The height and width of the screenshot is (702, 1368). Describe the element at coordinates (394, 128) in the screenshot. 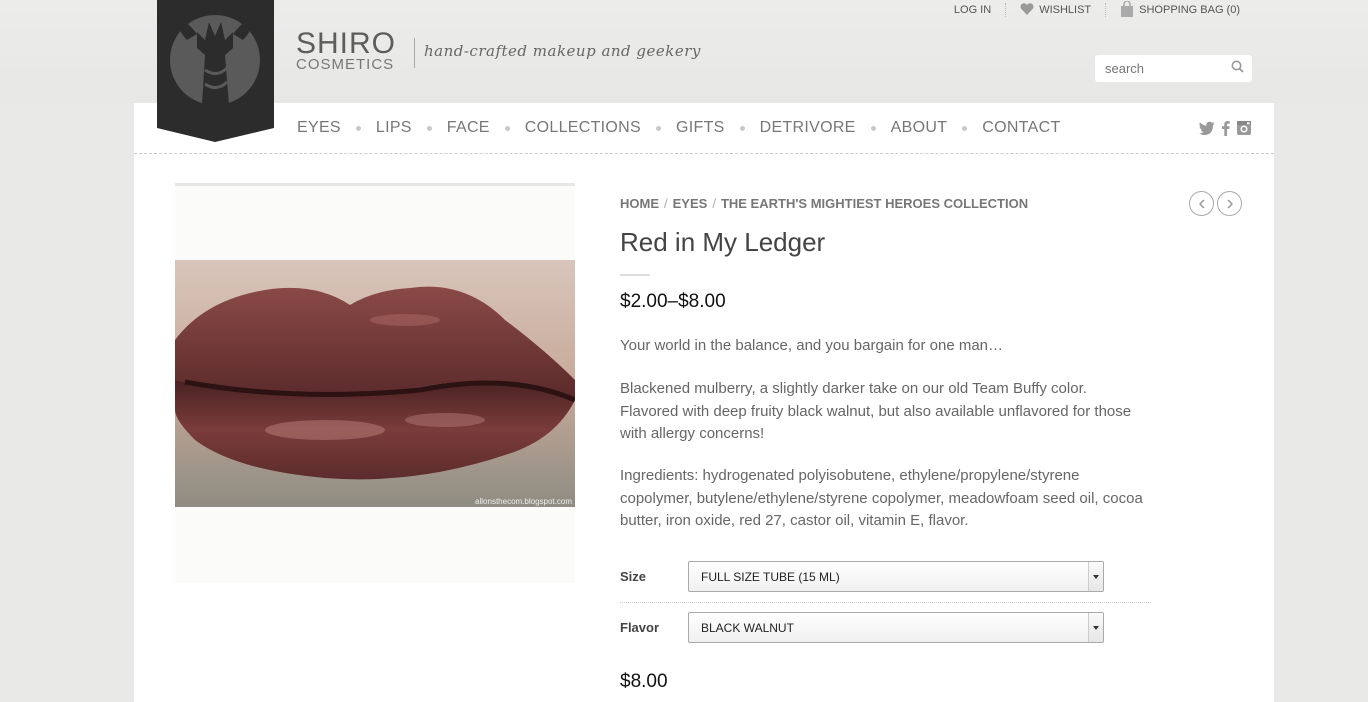

I see `nav-item-lips: LIPS` at that location.